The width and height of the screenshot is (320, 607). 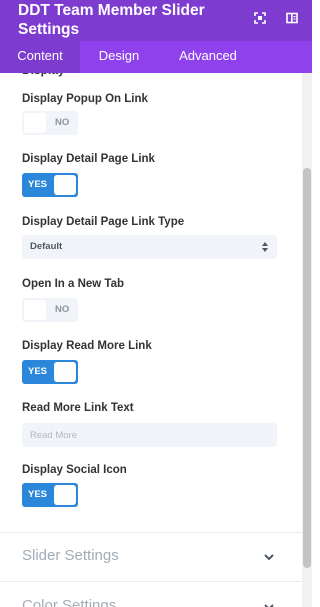 What do you see at coordinates (151, 558) in the screenshot?
I see `section-slider-settings: Slider Settings` at bounding box center [151, 558].